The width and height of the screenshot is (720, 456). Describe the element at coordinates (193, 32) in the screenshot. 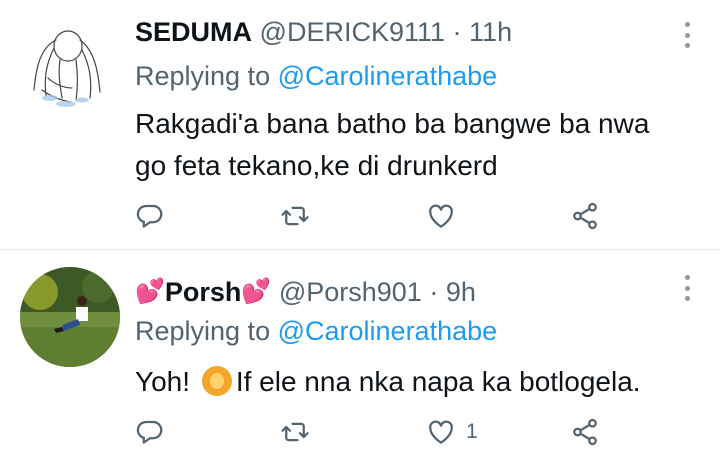

I see `display-name: SEDUMA` at that location.